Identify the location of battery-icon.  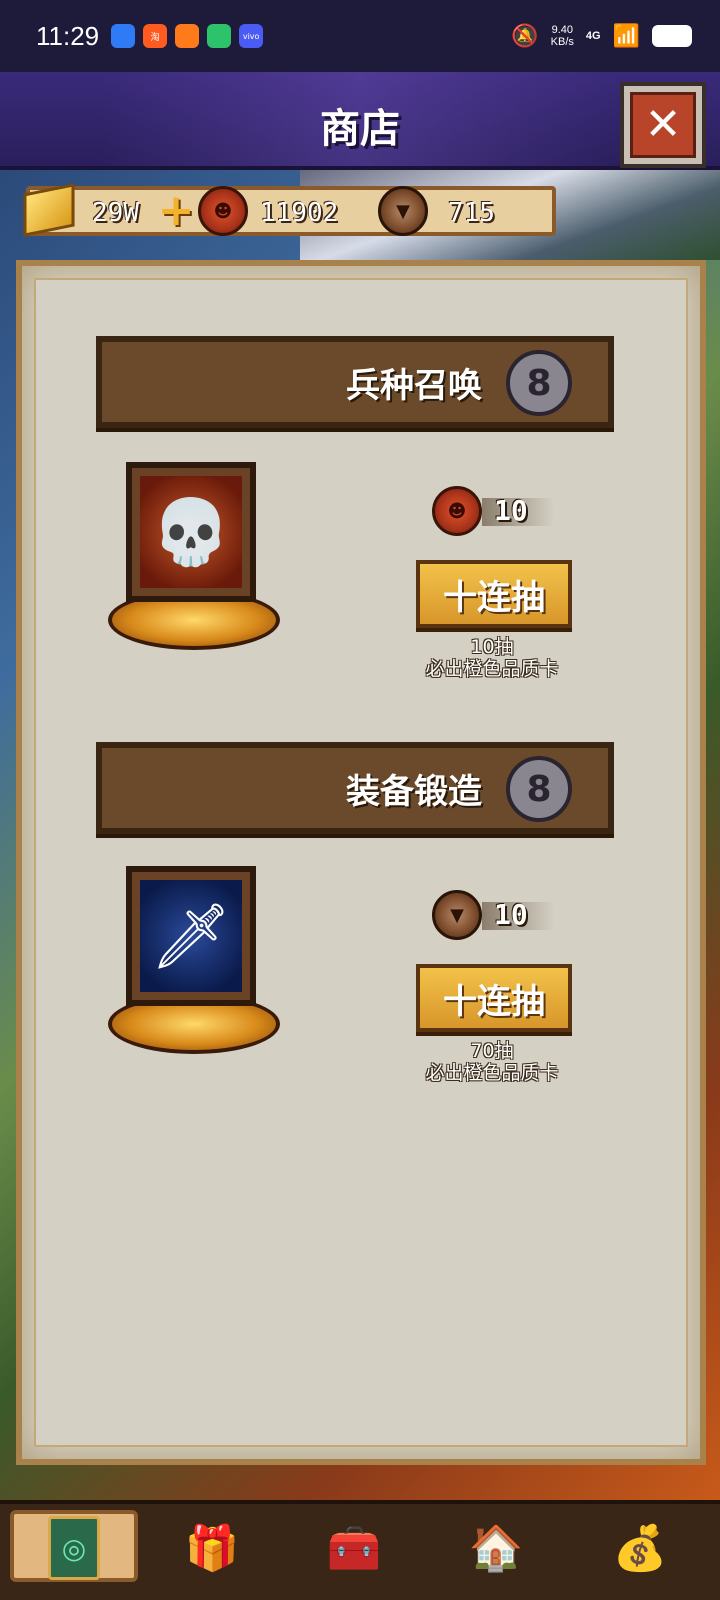
(672, 36).